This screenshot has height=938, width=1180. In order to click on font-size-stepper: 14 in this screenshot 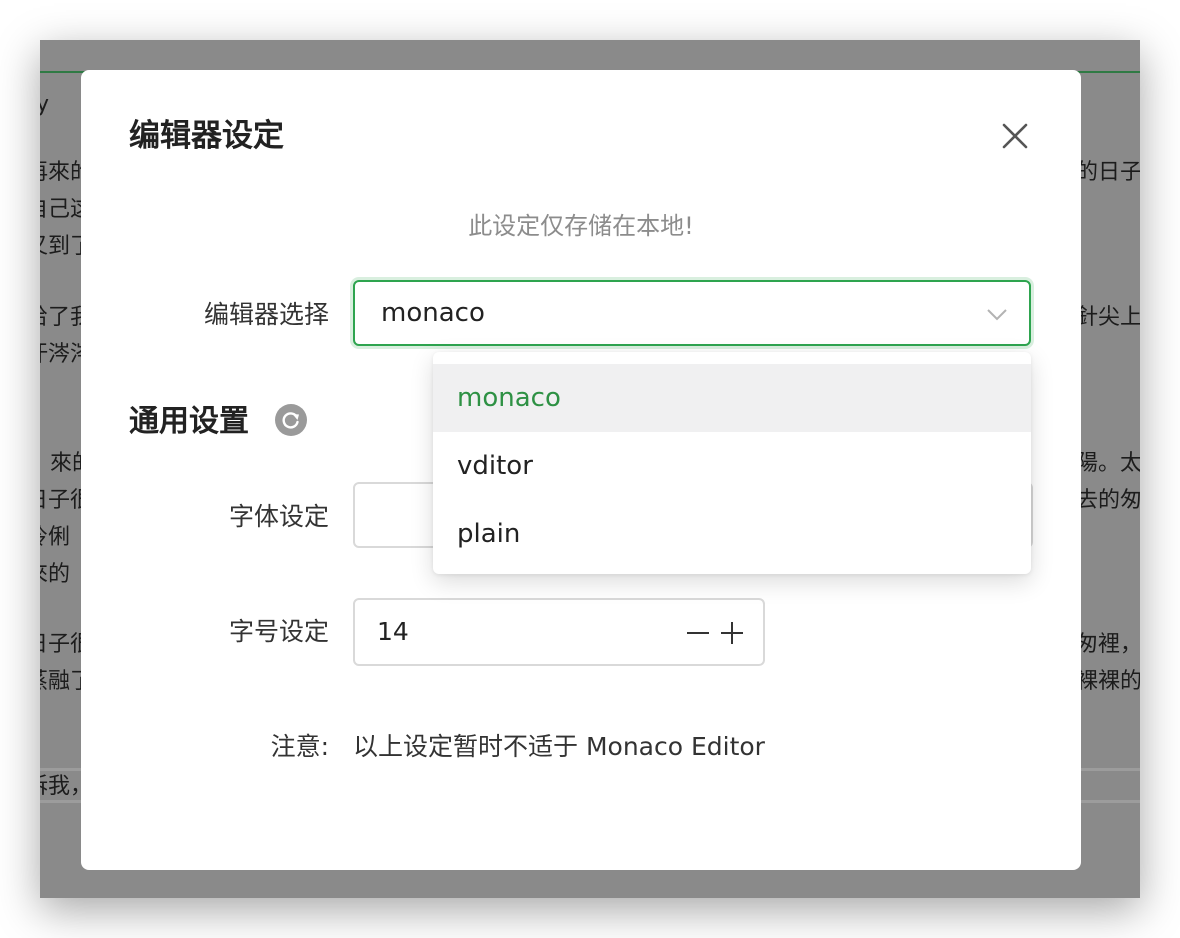, I will do `click(559, 632)`.